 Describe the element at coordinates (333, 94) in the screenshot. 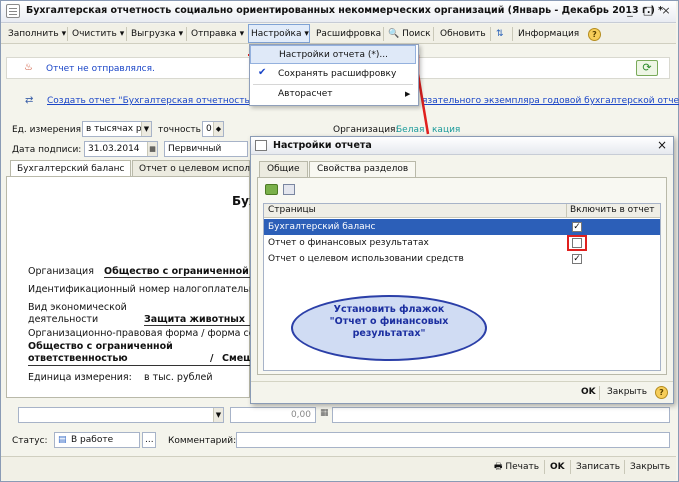

I see `menu-item-autocalc: Авторасчет` at that location.